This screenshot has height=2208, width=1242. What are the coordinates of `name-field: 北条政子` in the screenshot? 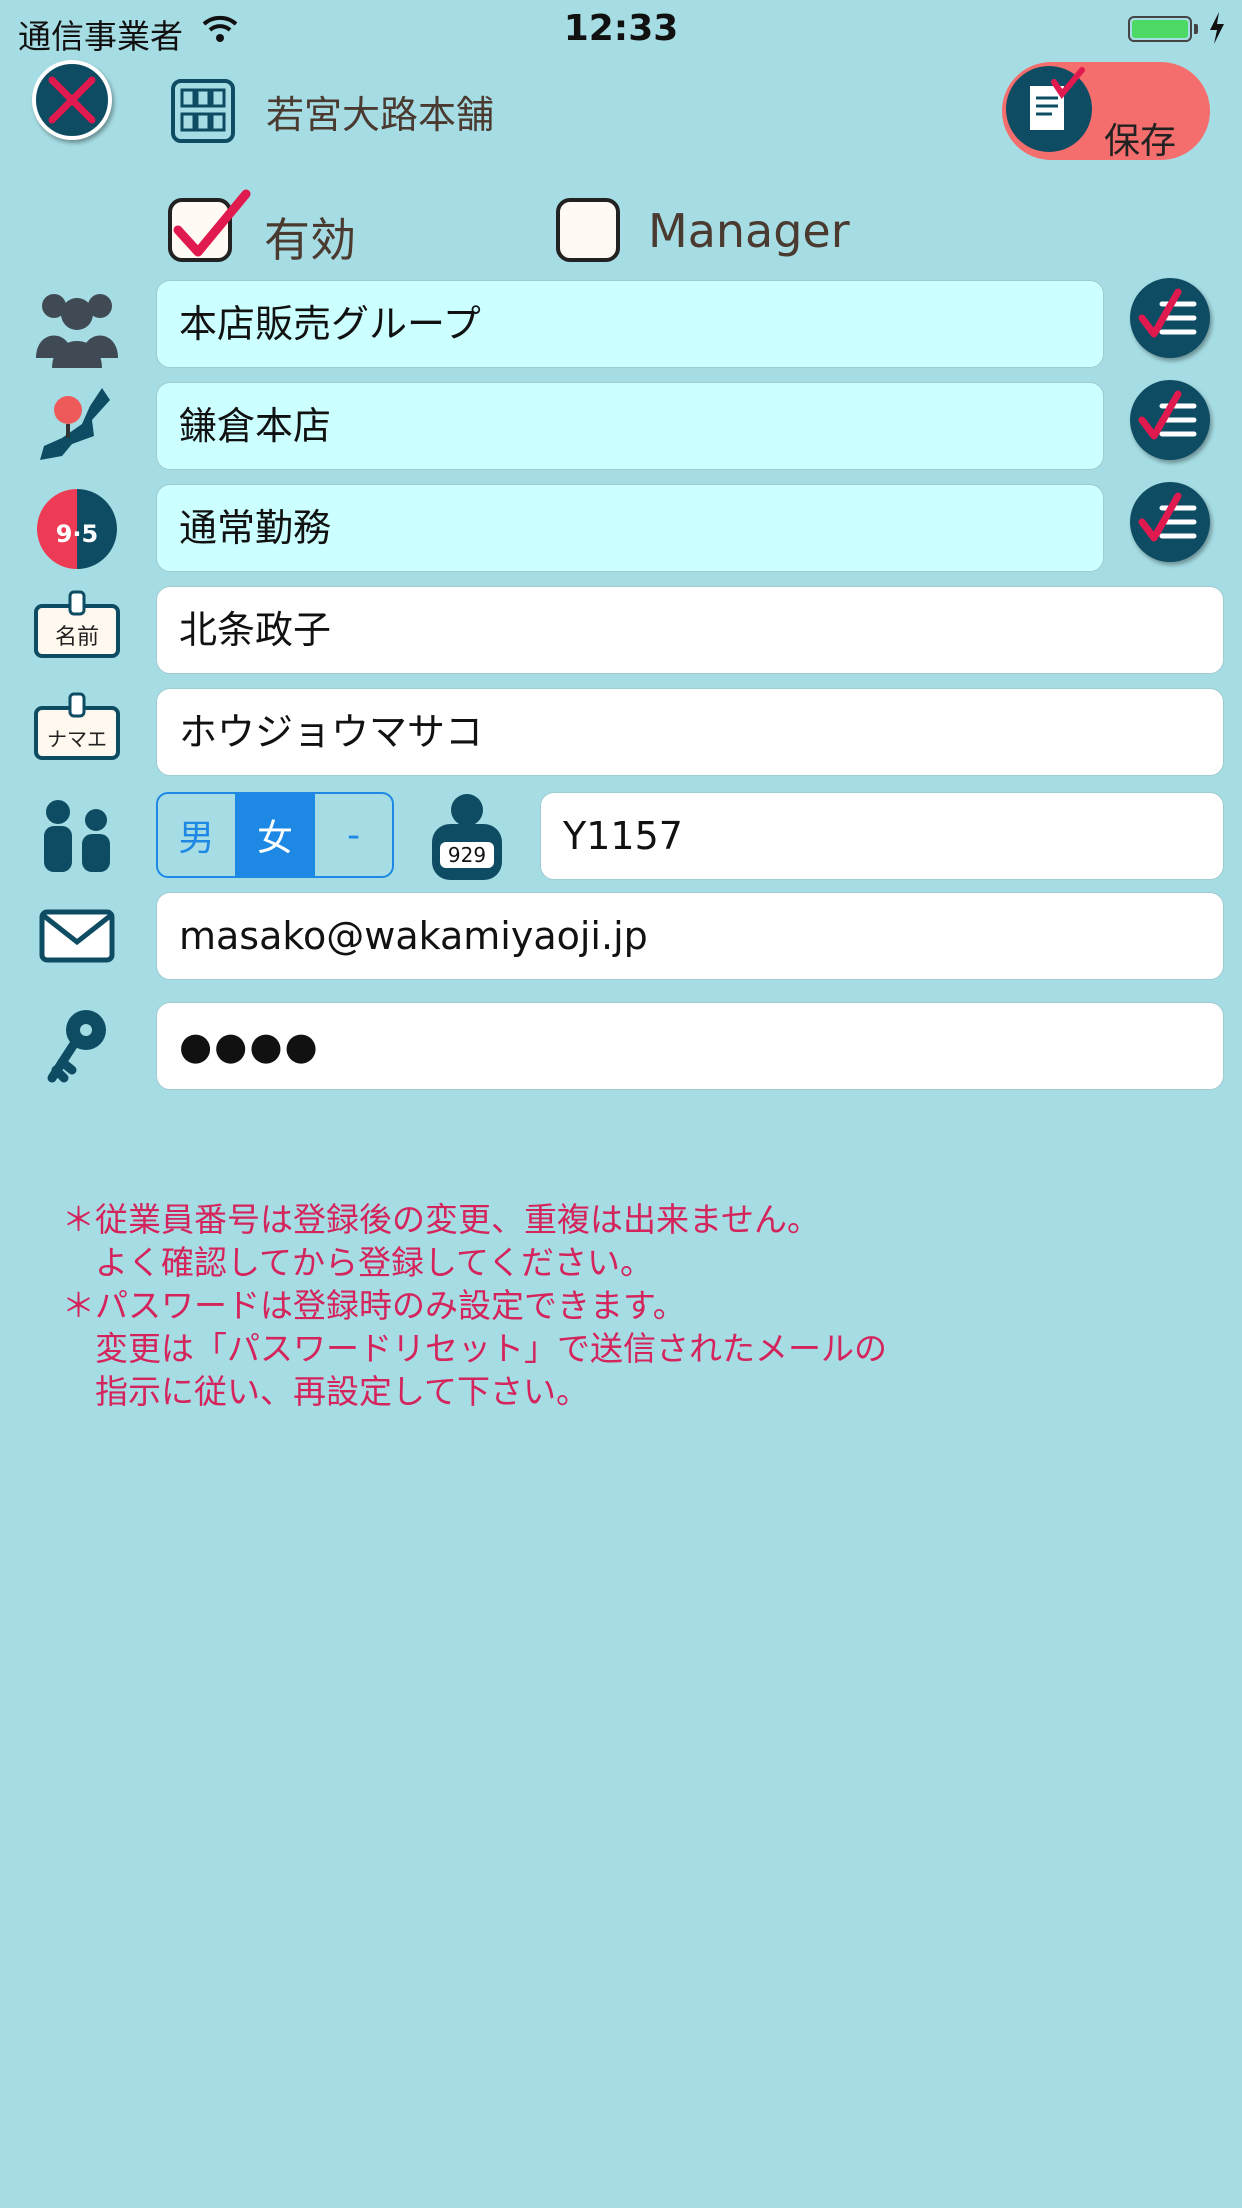 It's located at (690, 630).